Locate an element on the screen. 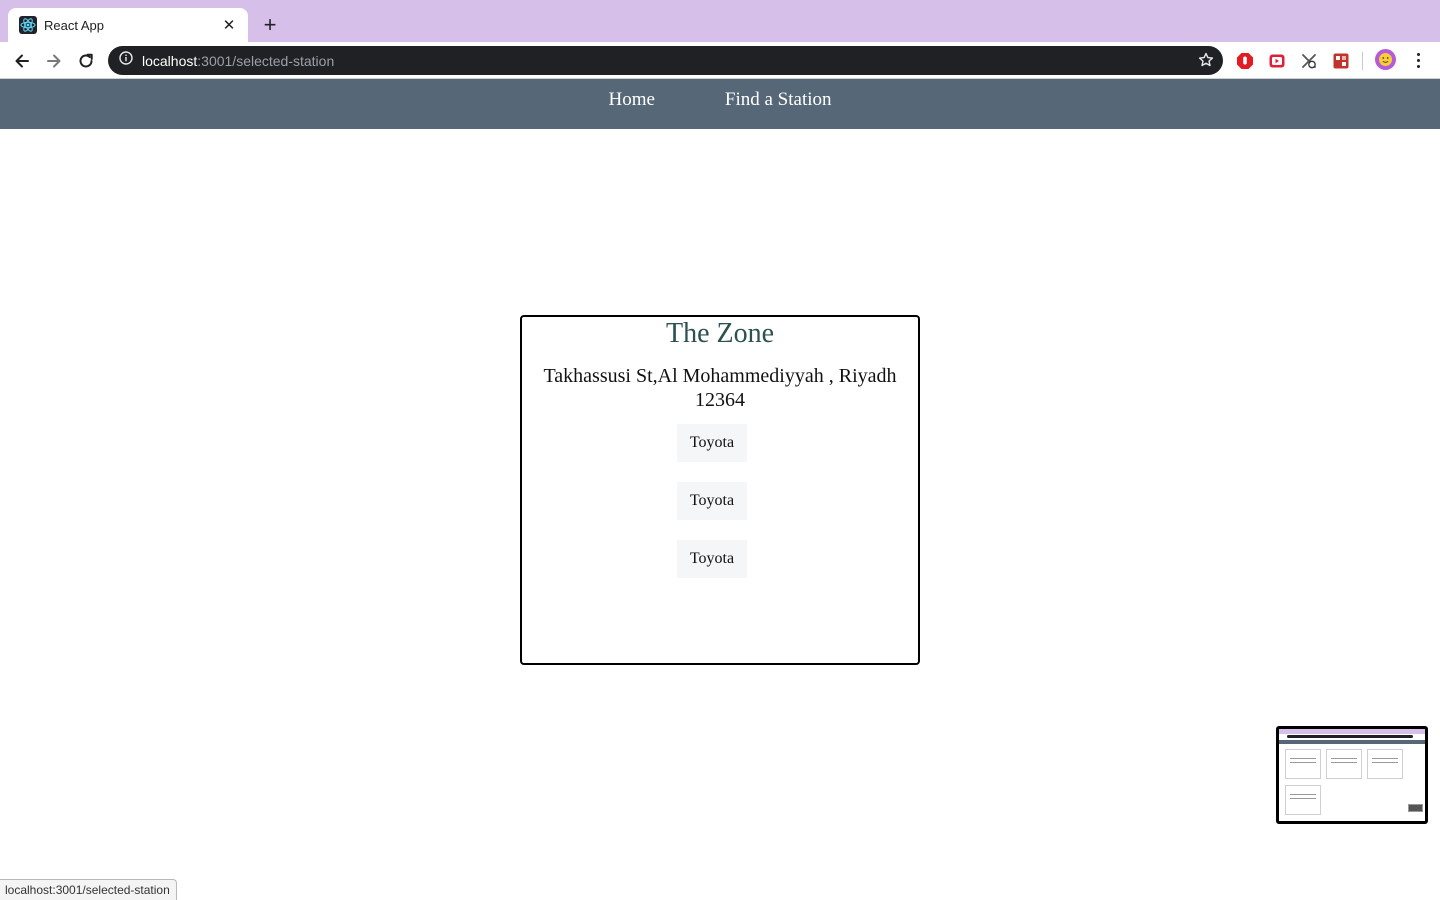 The image size is (1440, 900). close-tab-icon: ✕ is located at coordinates (229, 25).